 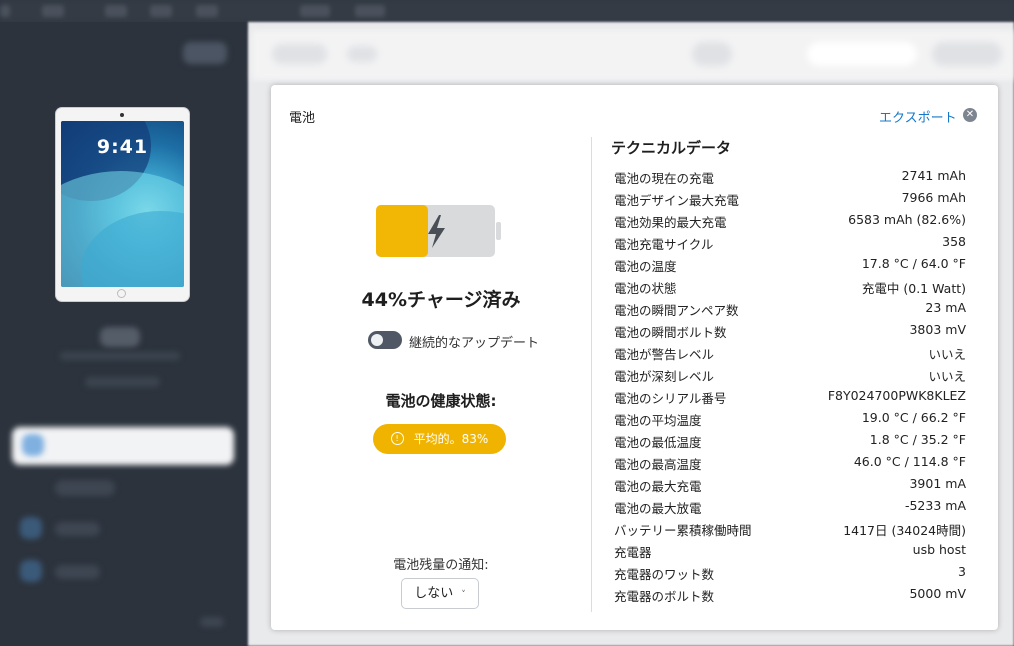 What do you see at coordinates (790, 198) in the screenshot?
I see `table-row: 電池デザイン最大充電 7966 mAh` at bounding box center [790, 198].